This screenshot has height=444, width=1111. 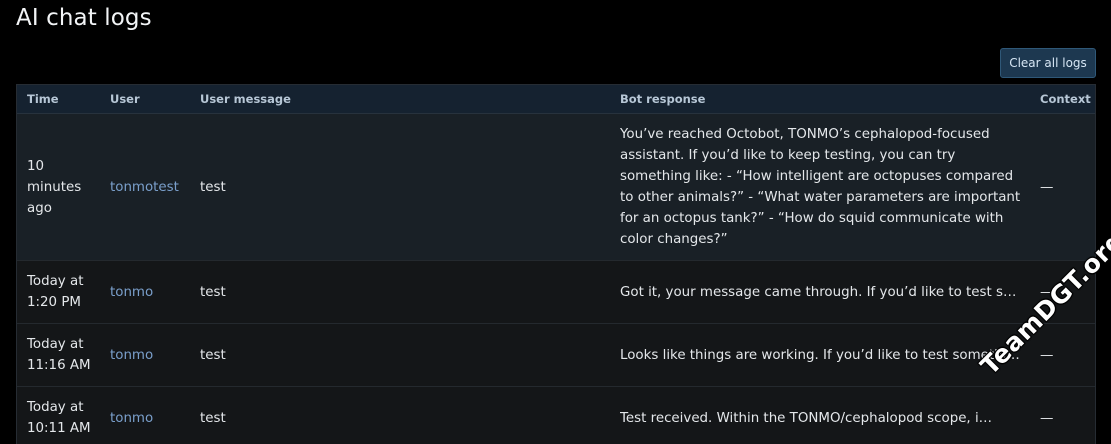 What do you see at coordinates (55, 292) in the screenshot?
I see `row-time: Today at 1:20 PM` at bounding box center [55, 292].